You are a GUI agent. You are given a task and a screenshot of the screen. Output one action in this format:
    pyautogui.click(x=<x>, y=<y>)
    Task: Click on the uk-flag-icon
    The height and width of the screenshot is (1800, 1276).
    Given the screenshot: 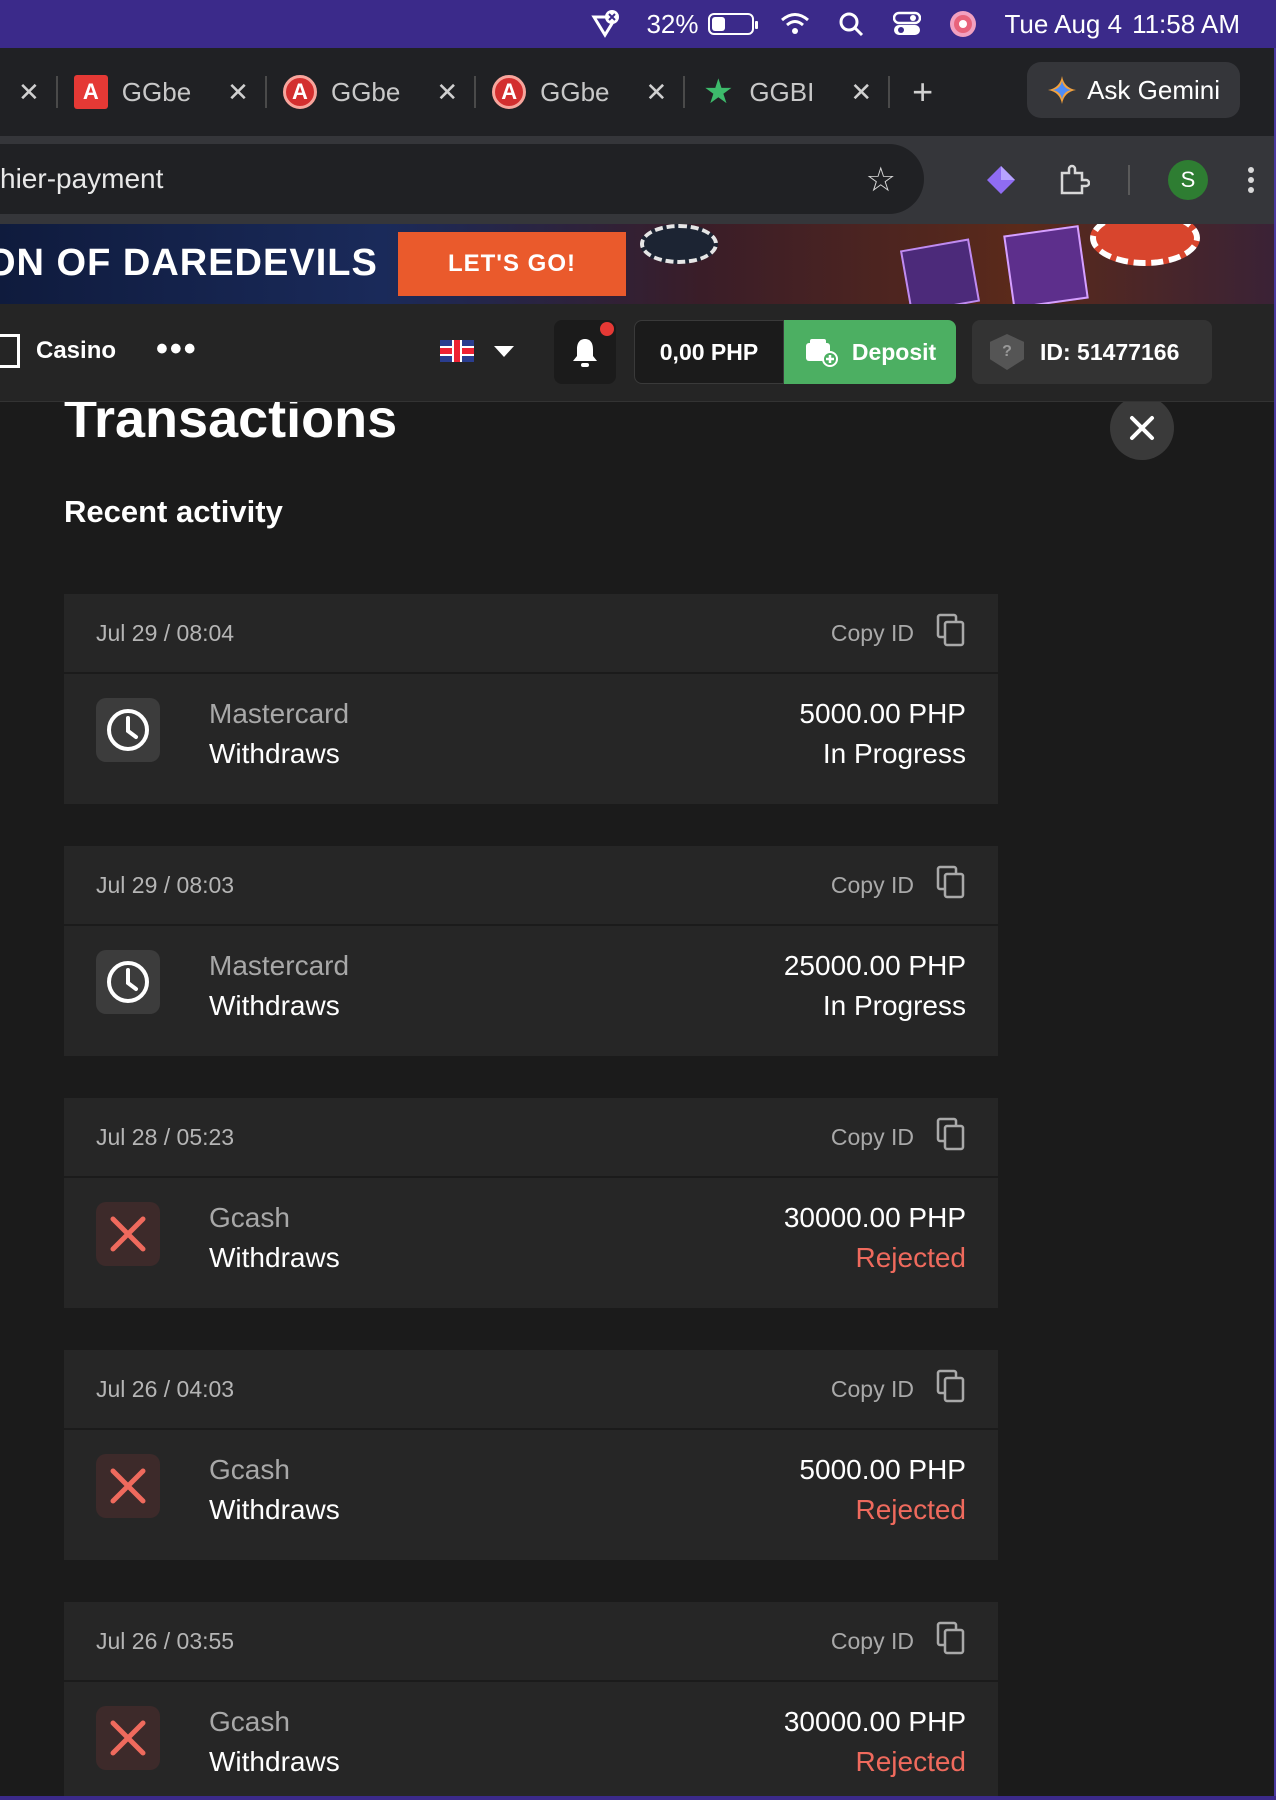 What is the action you would take?
    pyautogui.click(x=457, y=351)
    